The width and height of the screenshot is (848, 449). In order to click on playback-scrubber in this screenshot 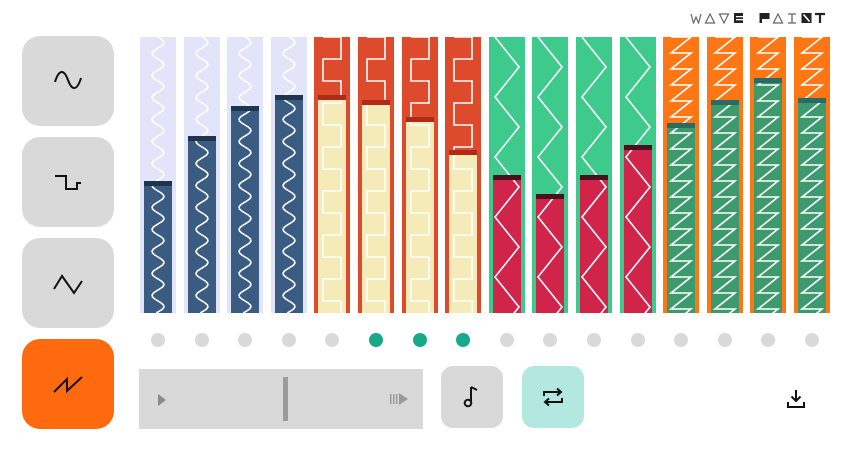, I will do `click(281, 399)`.